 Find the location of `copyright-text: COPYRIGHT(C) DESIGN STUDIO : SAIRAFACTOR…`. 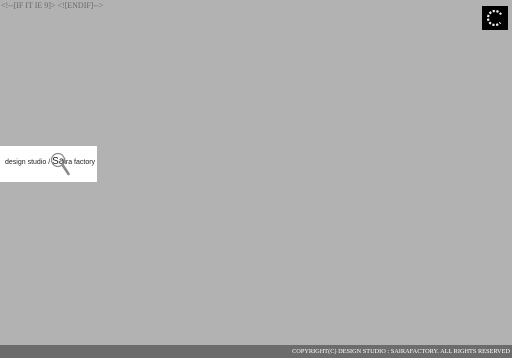

copyright-text: COPYRIGHT(C) DESIGN STUDIO : SAIRAFACTOR… is located at coordinates (401, 351).